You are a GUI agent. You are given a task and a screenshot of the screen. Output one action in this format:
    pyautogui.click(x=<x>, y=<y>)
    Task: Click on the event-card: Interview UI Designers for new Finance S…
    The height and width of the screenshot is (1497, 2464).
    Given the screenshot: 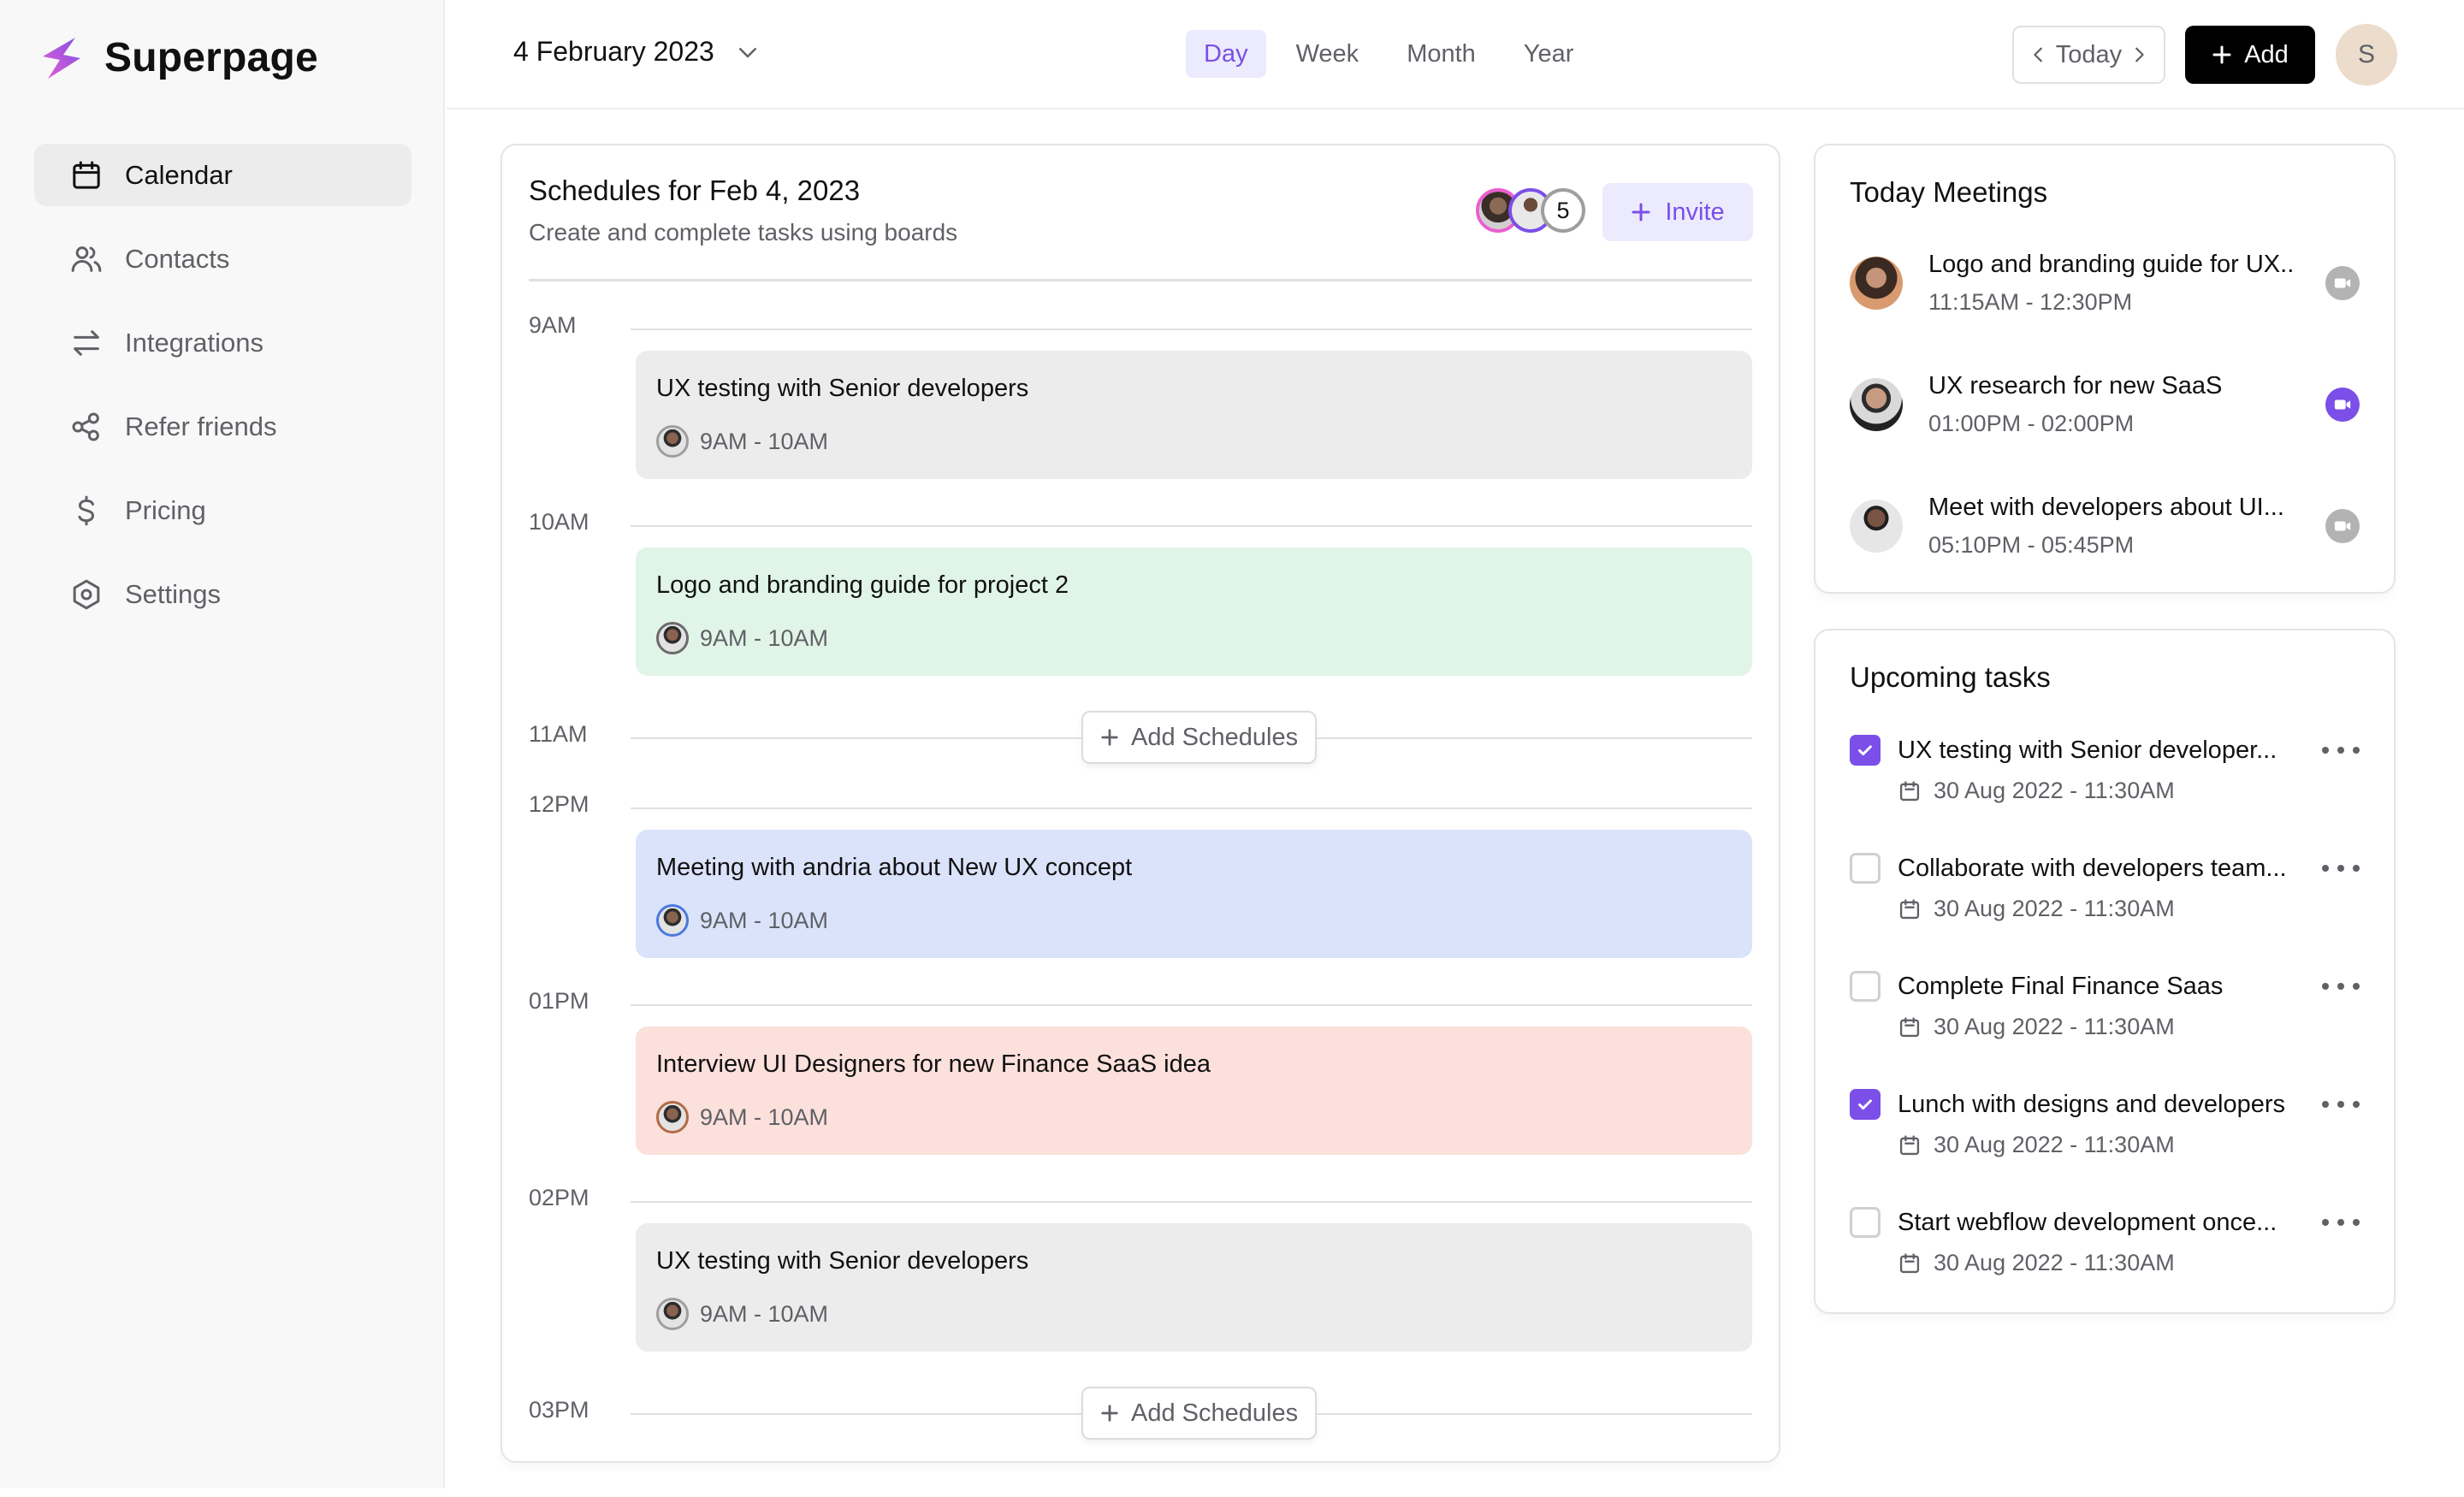 What is the action you would take?
    pyautogui.click(x=1194, y=1091)
    